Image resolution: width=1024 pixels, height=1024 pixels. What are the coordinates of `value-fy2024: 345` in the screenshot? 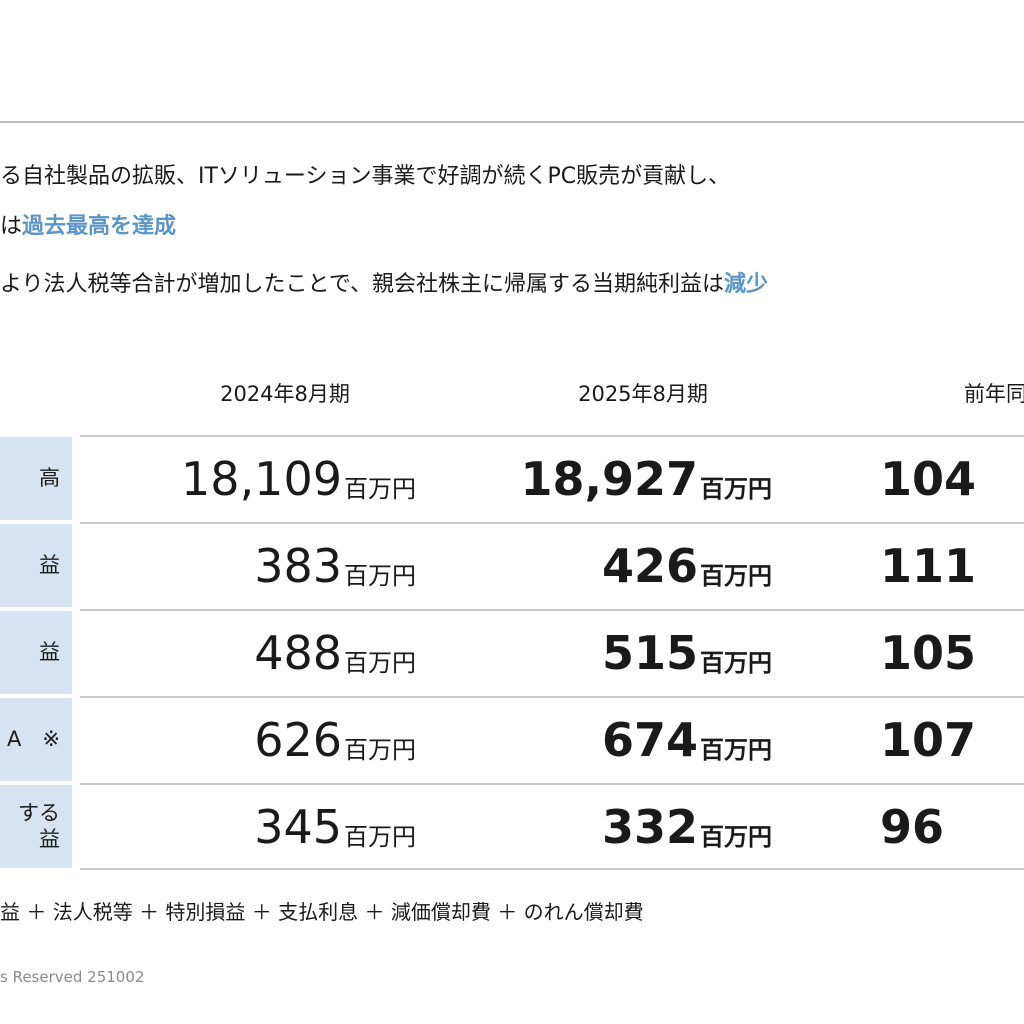 It's located at (298, 826).